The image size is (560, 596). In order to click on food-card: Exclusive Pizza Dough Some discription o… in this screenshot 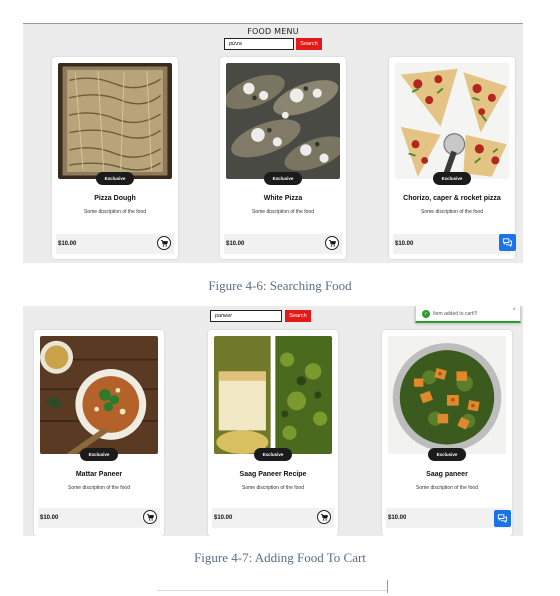, I will do `click(115, 158)`.